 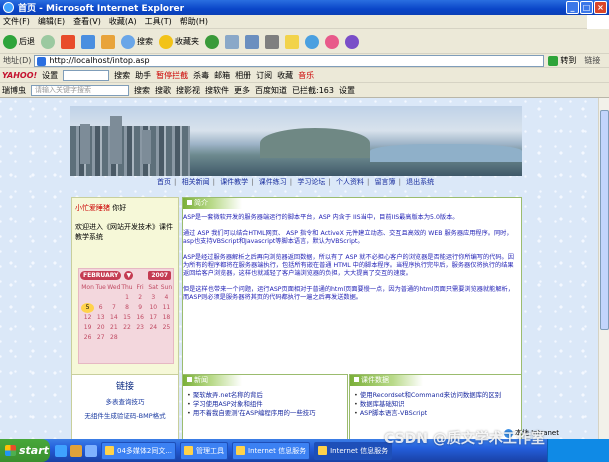 What do you see at coordinates (562, 60) in the screenshot?
I see `go-button: 转到` at bounding box center [562, 60].